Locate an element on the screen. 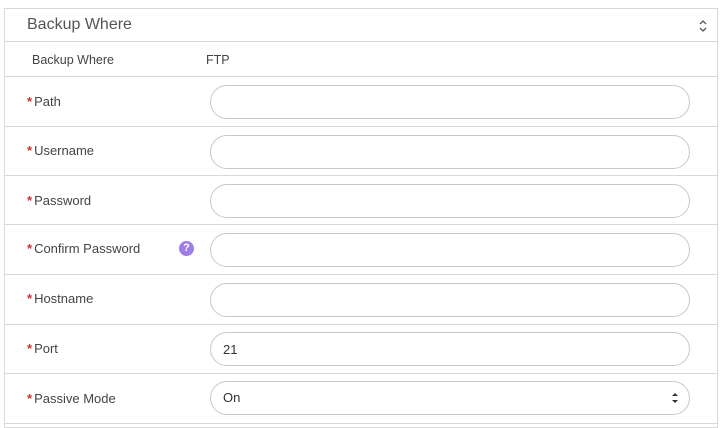 This screenshot has width=727, height=428. passive-mode-label: * Passive Mode is located at coordinates (71, 398).